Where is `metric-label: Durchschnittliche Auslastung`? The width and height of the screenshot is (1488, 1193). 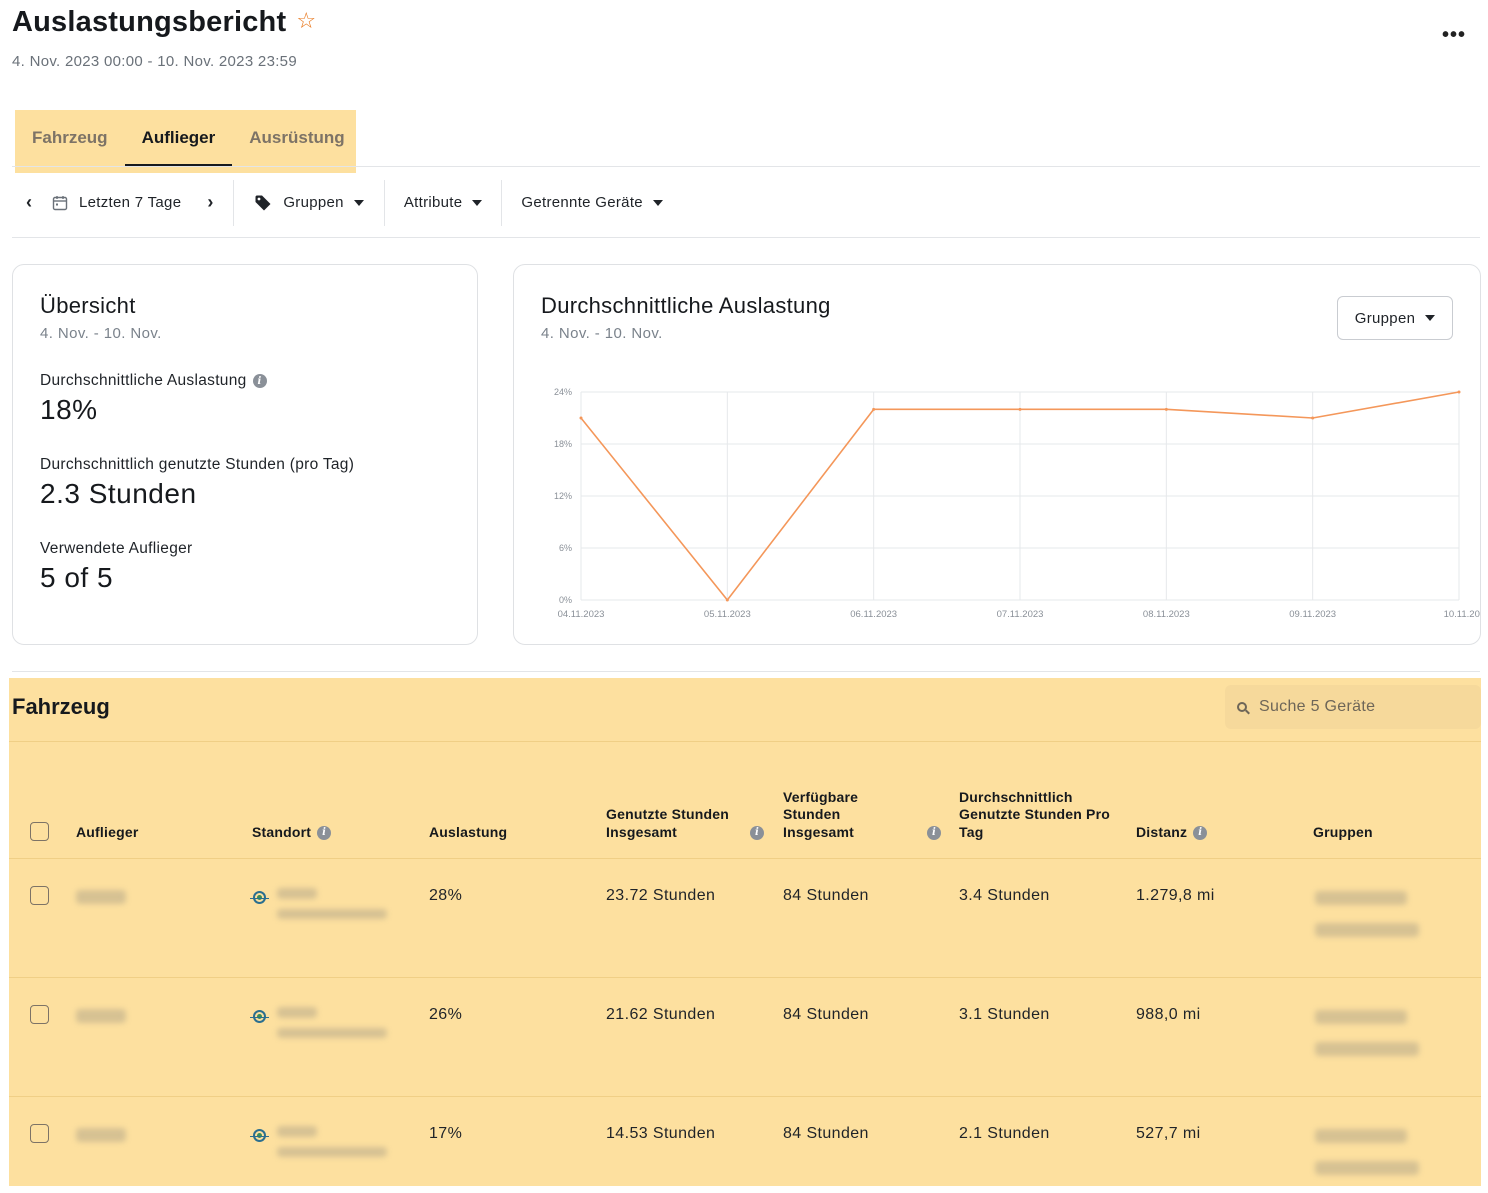 metric-label: Durchschnittliche Auslastung is located at coordinates (143, 380).